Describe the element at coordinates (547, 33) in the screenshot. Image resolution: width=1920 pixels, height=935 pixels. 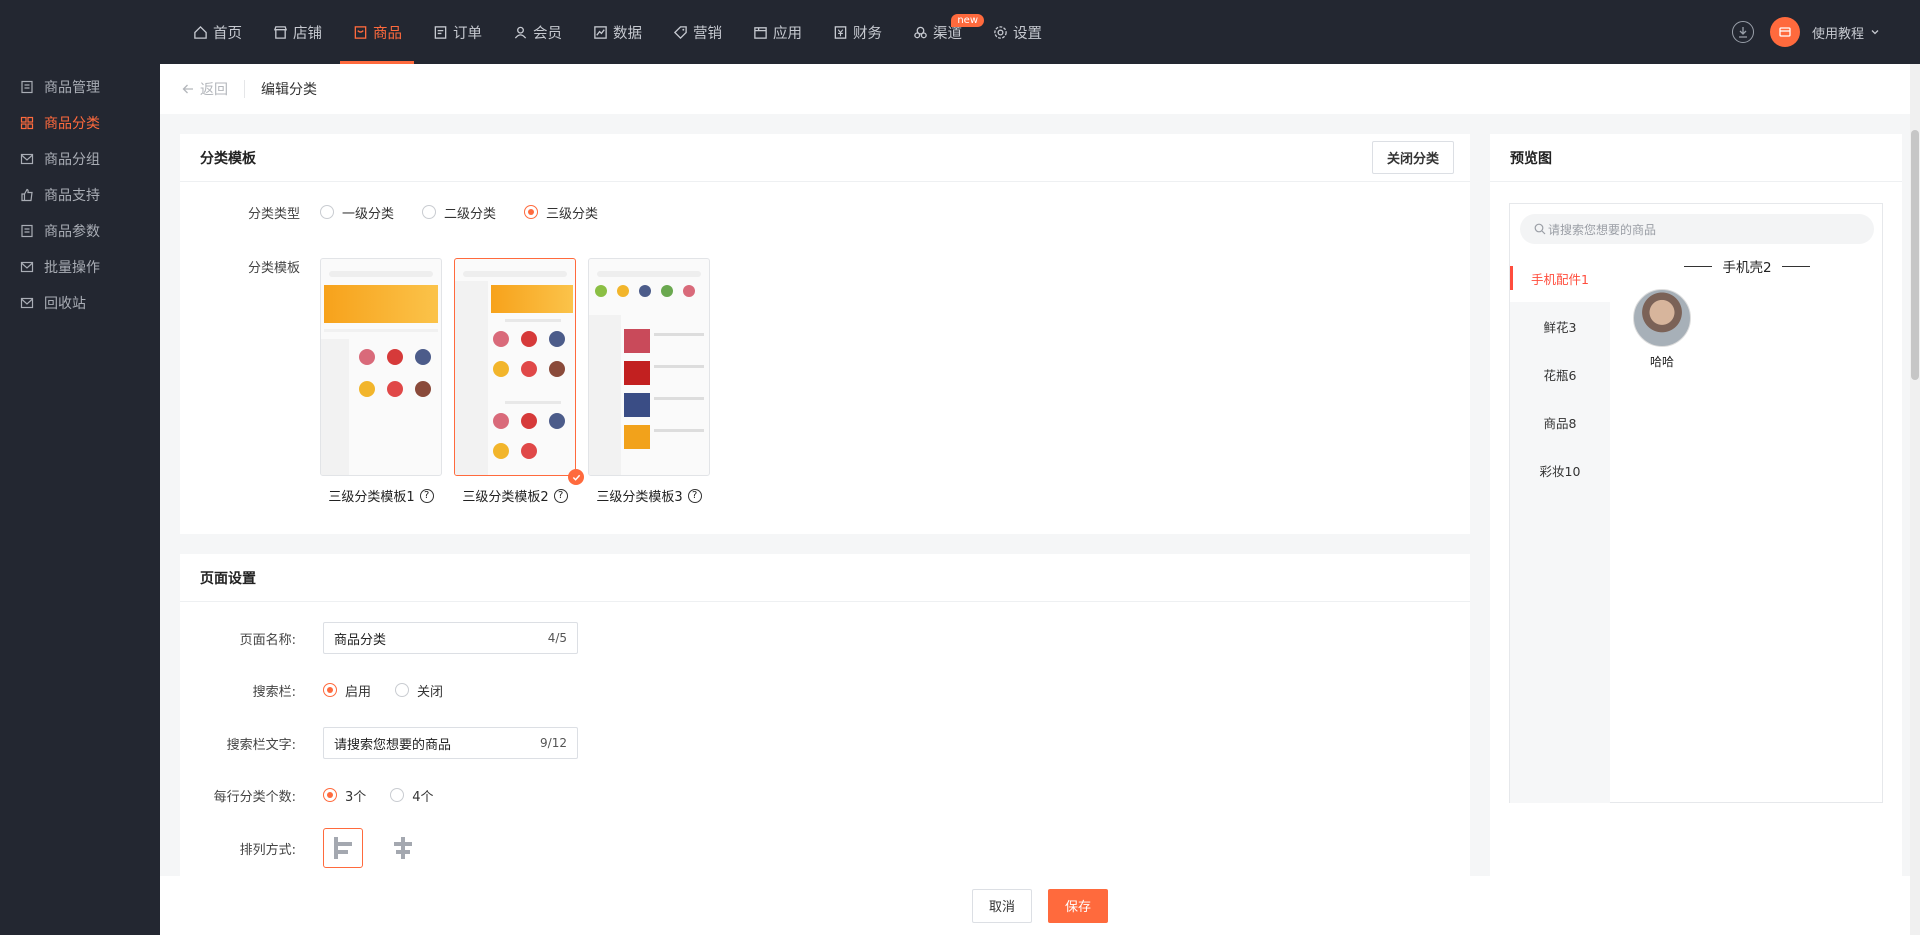
I see `nav-label: 会员` at that location.